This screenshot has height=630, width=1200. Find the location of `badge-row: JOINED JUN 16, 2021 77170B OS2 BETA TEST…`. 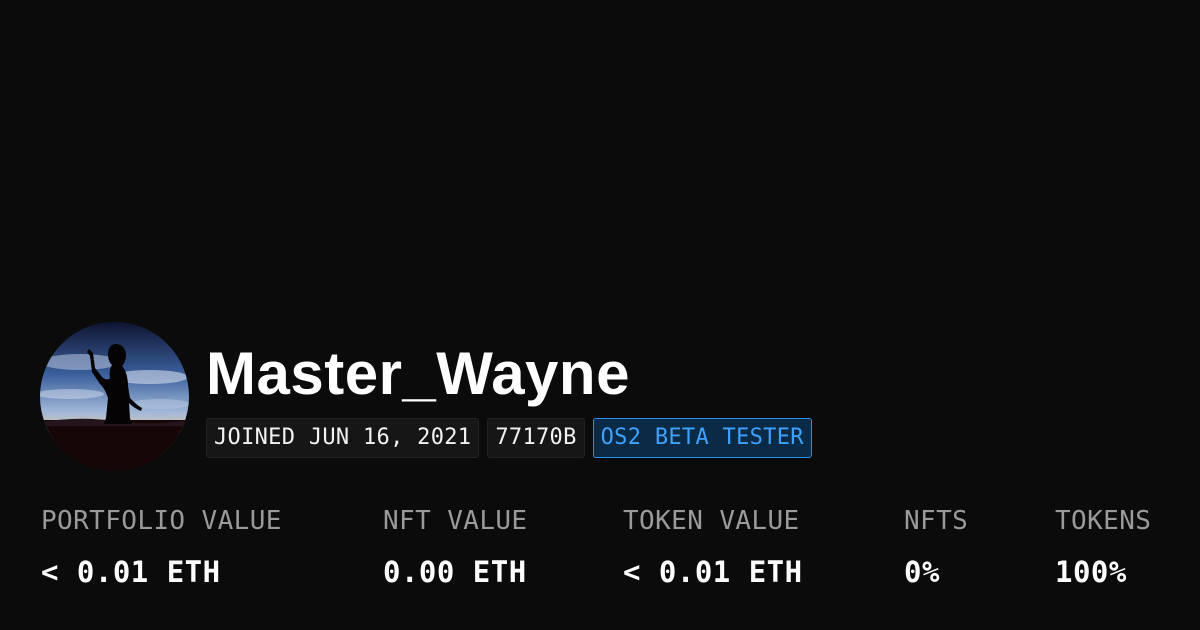

badge-row: JOINED JUN 16, 2021 77170B OS2 BETA TEST… is located at coordinates (509, 438).